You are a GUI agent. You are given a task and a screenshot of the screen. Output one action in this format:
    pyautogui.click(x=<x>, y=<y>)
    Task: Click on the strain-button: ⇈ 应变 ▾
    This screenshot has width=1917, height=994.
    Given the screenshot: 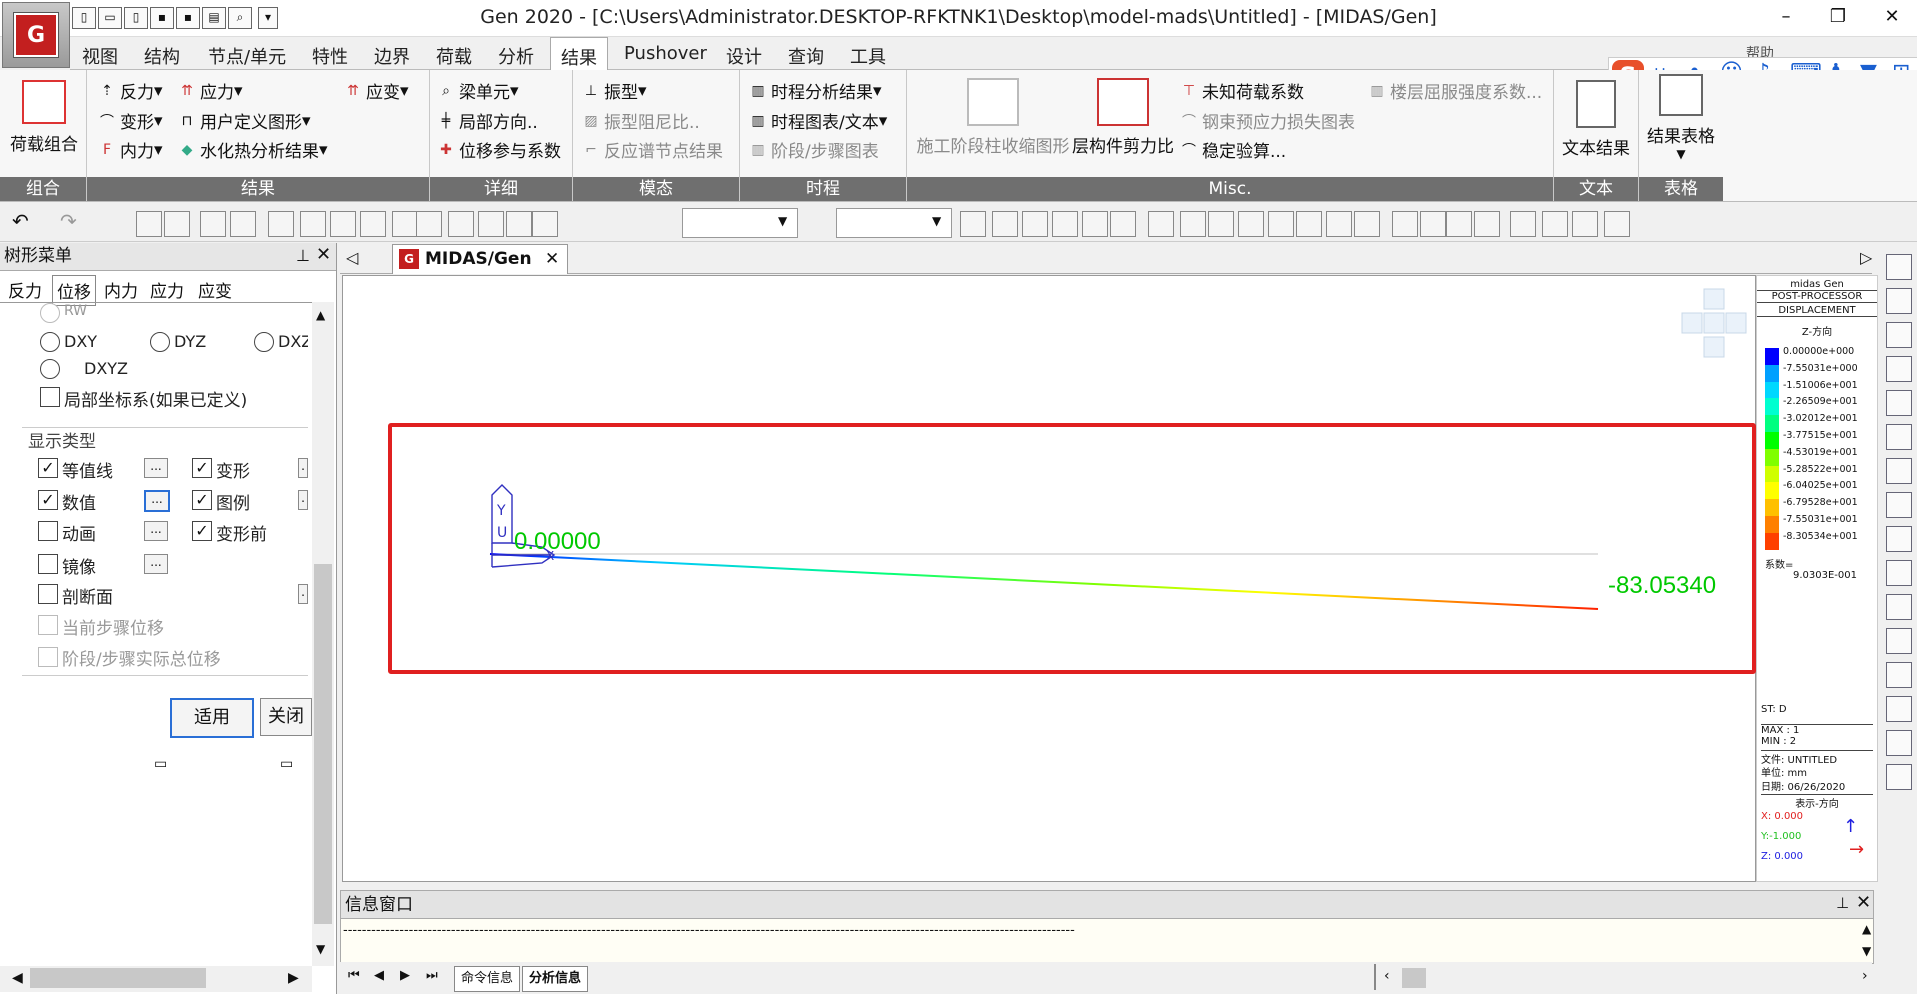 What is the action you would take?
    pyautogui.click(x=375, y=91)
    